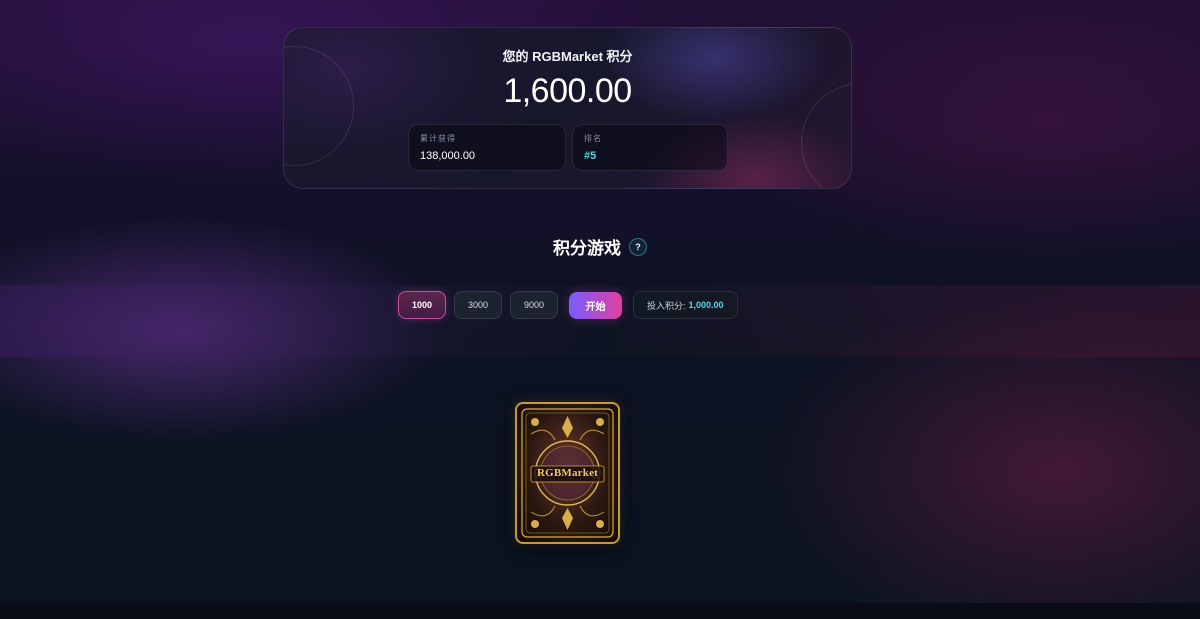 The image size is (1200, 619). What do you see at coordinates (706, 305) in the screenshot?
I see `bet-amount: 1,000.00` at bounding box center [706, 305].